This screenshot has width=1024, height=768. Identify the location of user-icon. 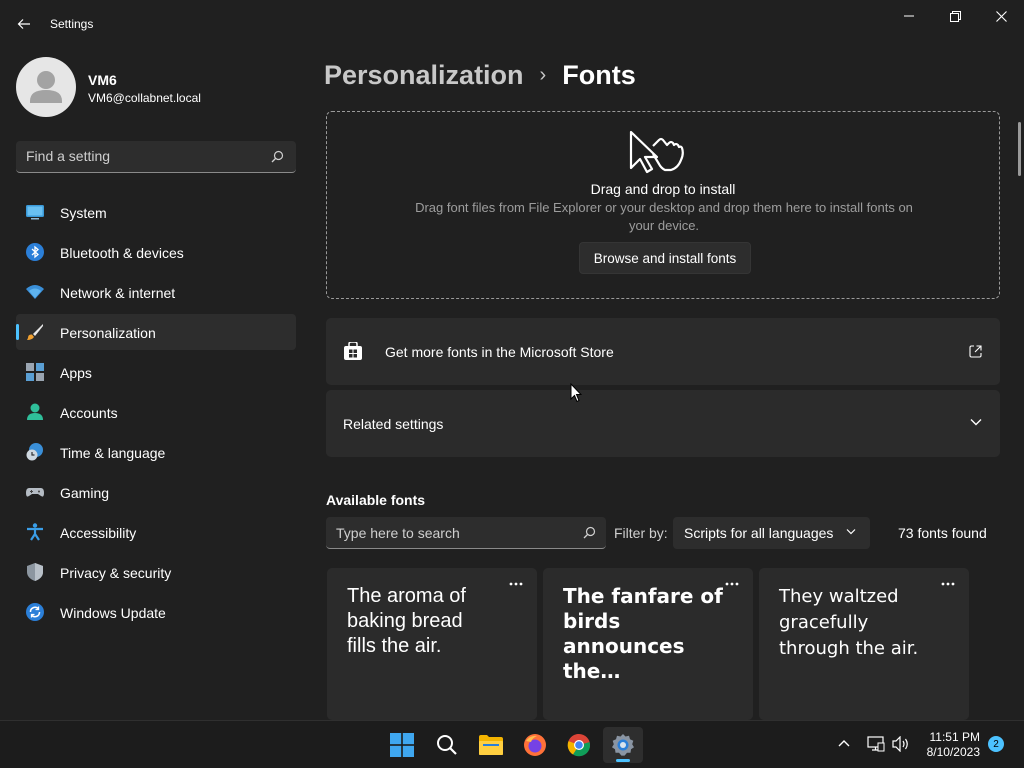
(46, 87).